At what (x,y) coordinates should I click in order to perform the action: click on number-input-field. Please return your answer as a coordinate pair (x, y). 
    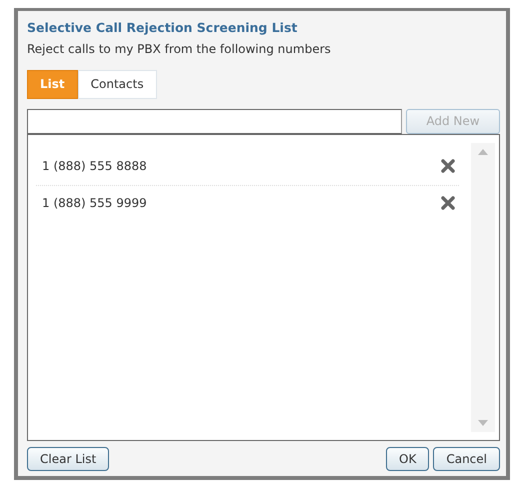
    Looking at the image, I should click on (214, 121).